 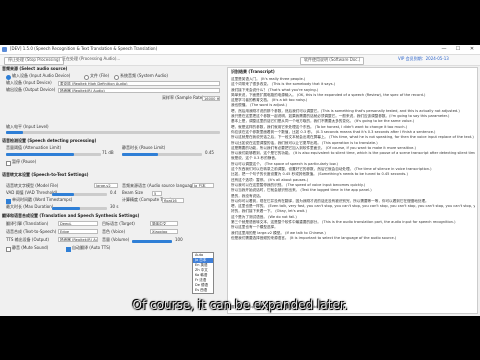 What do you see at coordinates (116, 77) in the screenshot?
I see `system-audio-radio` at bounding box center [116, 77].